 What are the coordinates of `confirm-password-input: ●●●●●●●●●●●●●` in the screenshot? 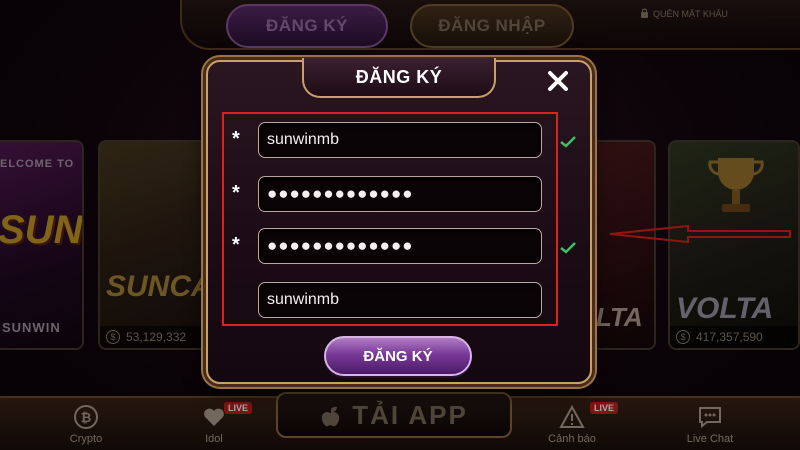 It's located at (400, 246).